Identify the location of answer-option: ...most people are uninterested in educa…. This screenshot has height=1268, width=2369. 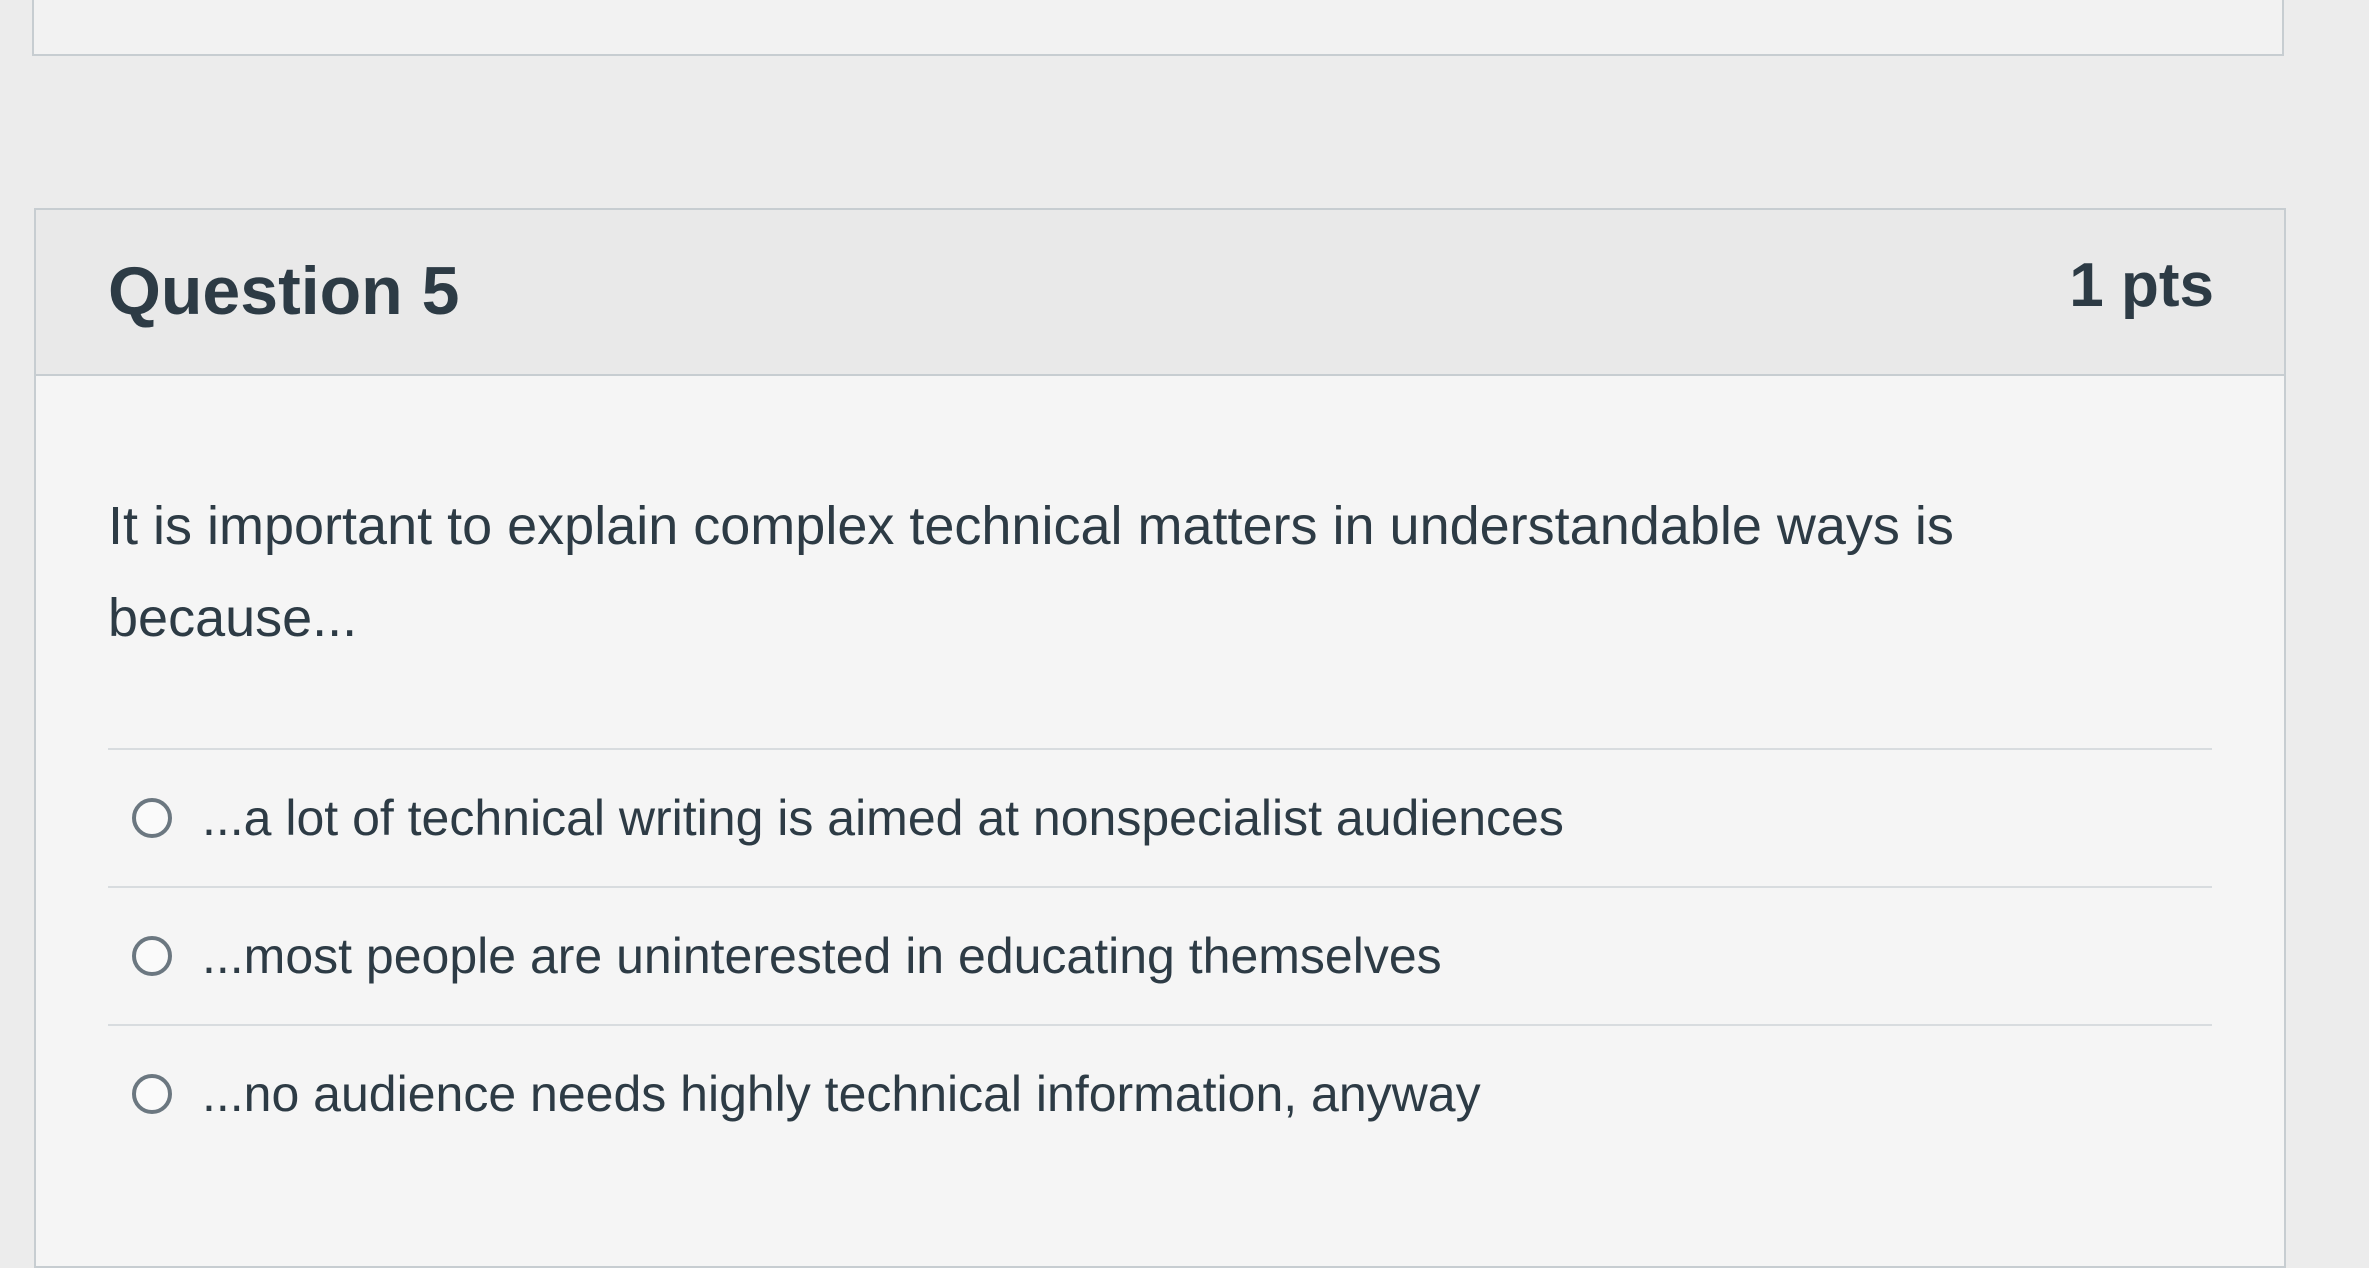
(1160, 955).